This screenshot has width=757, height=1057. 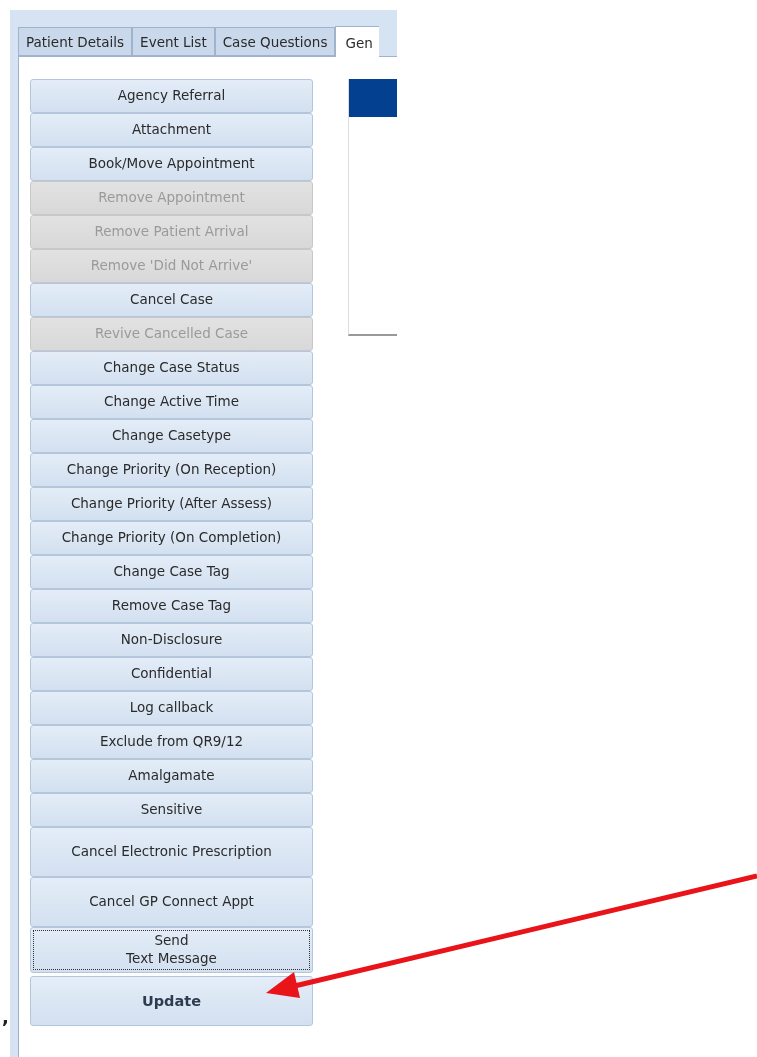 I want to click on action-button: Change Priority (On Reception), so click(x=171, y=470).